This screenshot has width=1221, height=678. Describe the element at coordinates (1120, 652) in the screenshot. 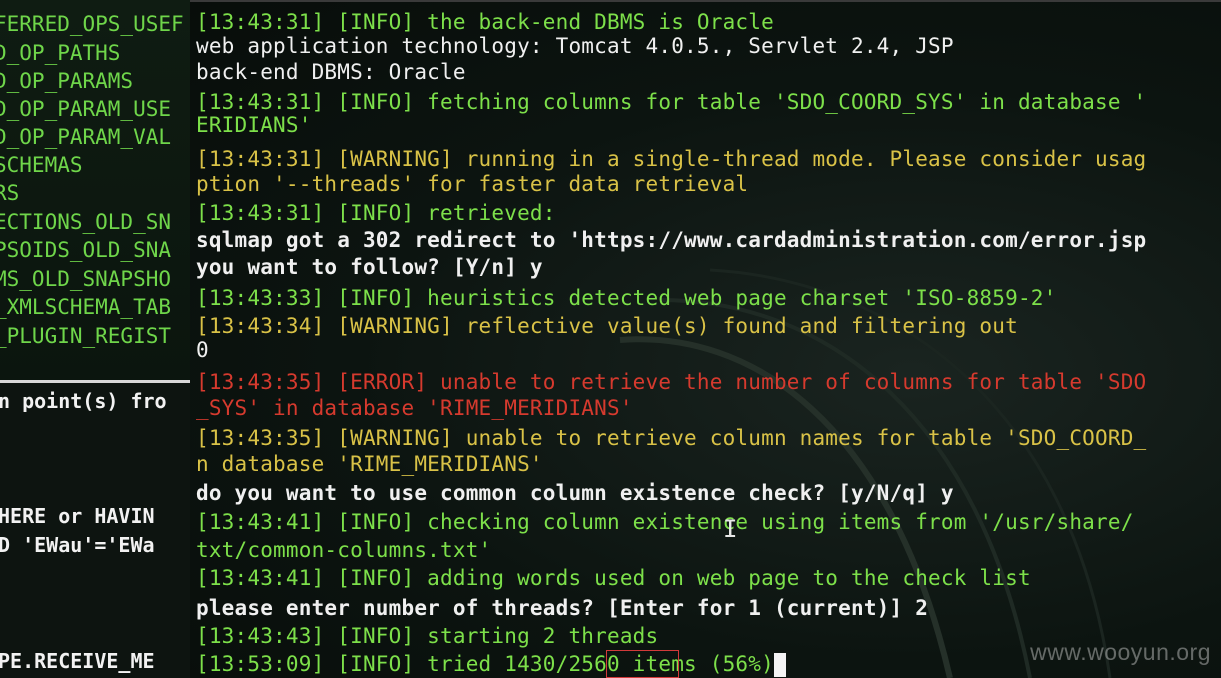

I see `watermark: www.wooyun.org` at that location.